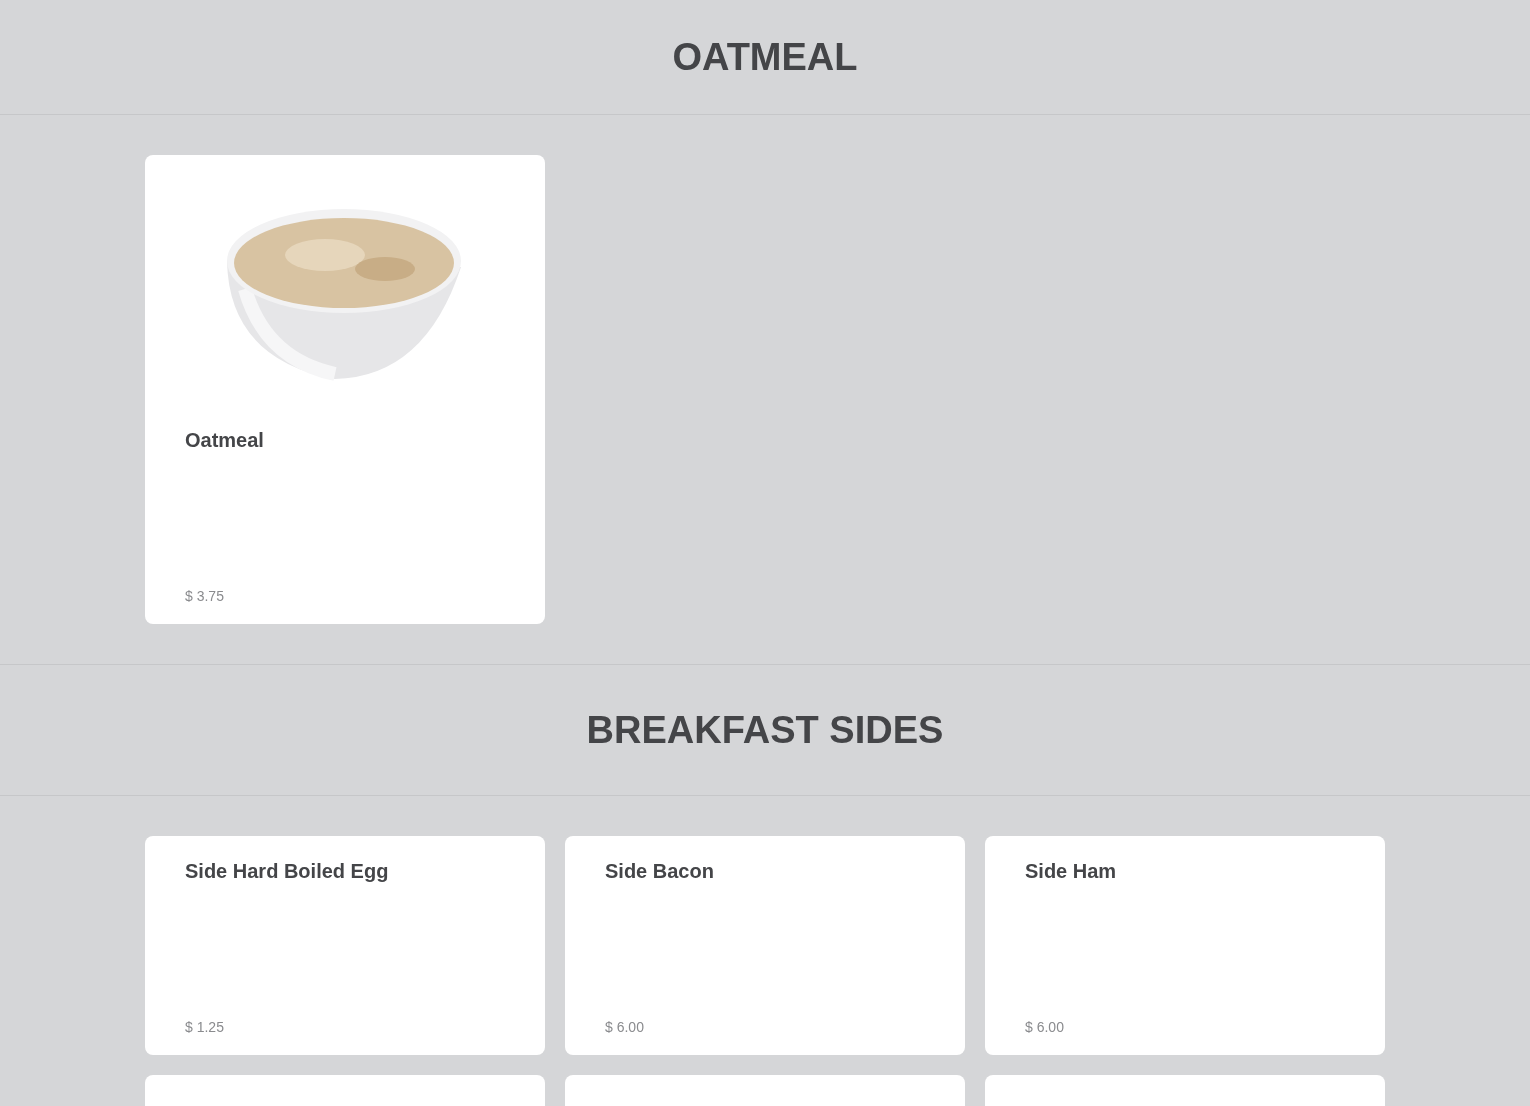 The image size is (1530, 1106). What do you see at coordinates (205, 596) in the screenshot?
I see `item-price: $ 3.75` at bounding box center [205, 596].